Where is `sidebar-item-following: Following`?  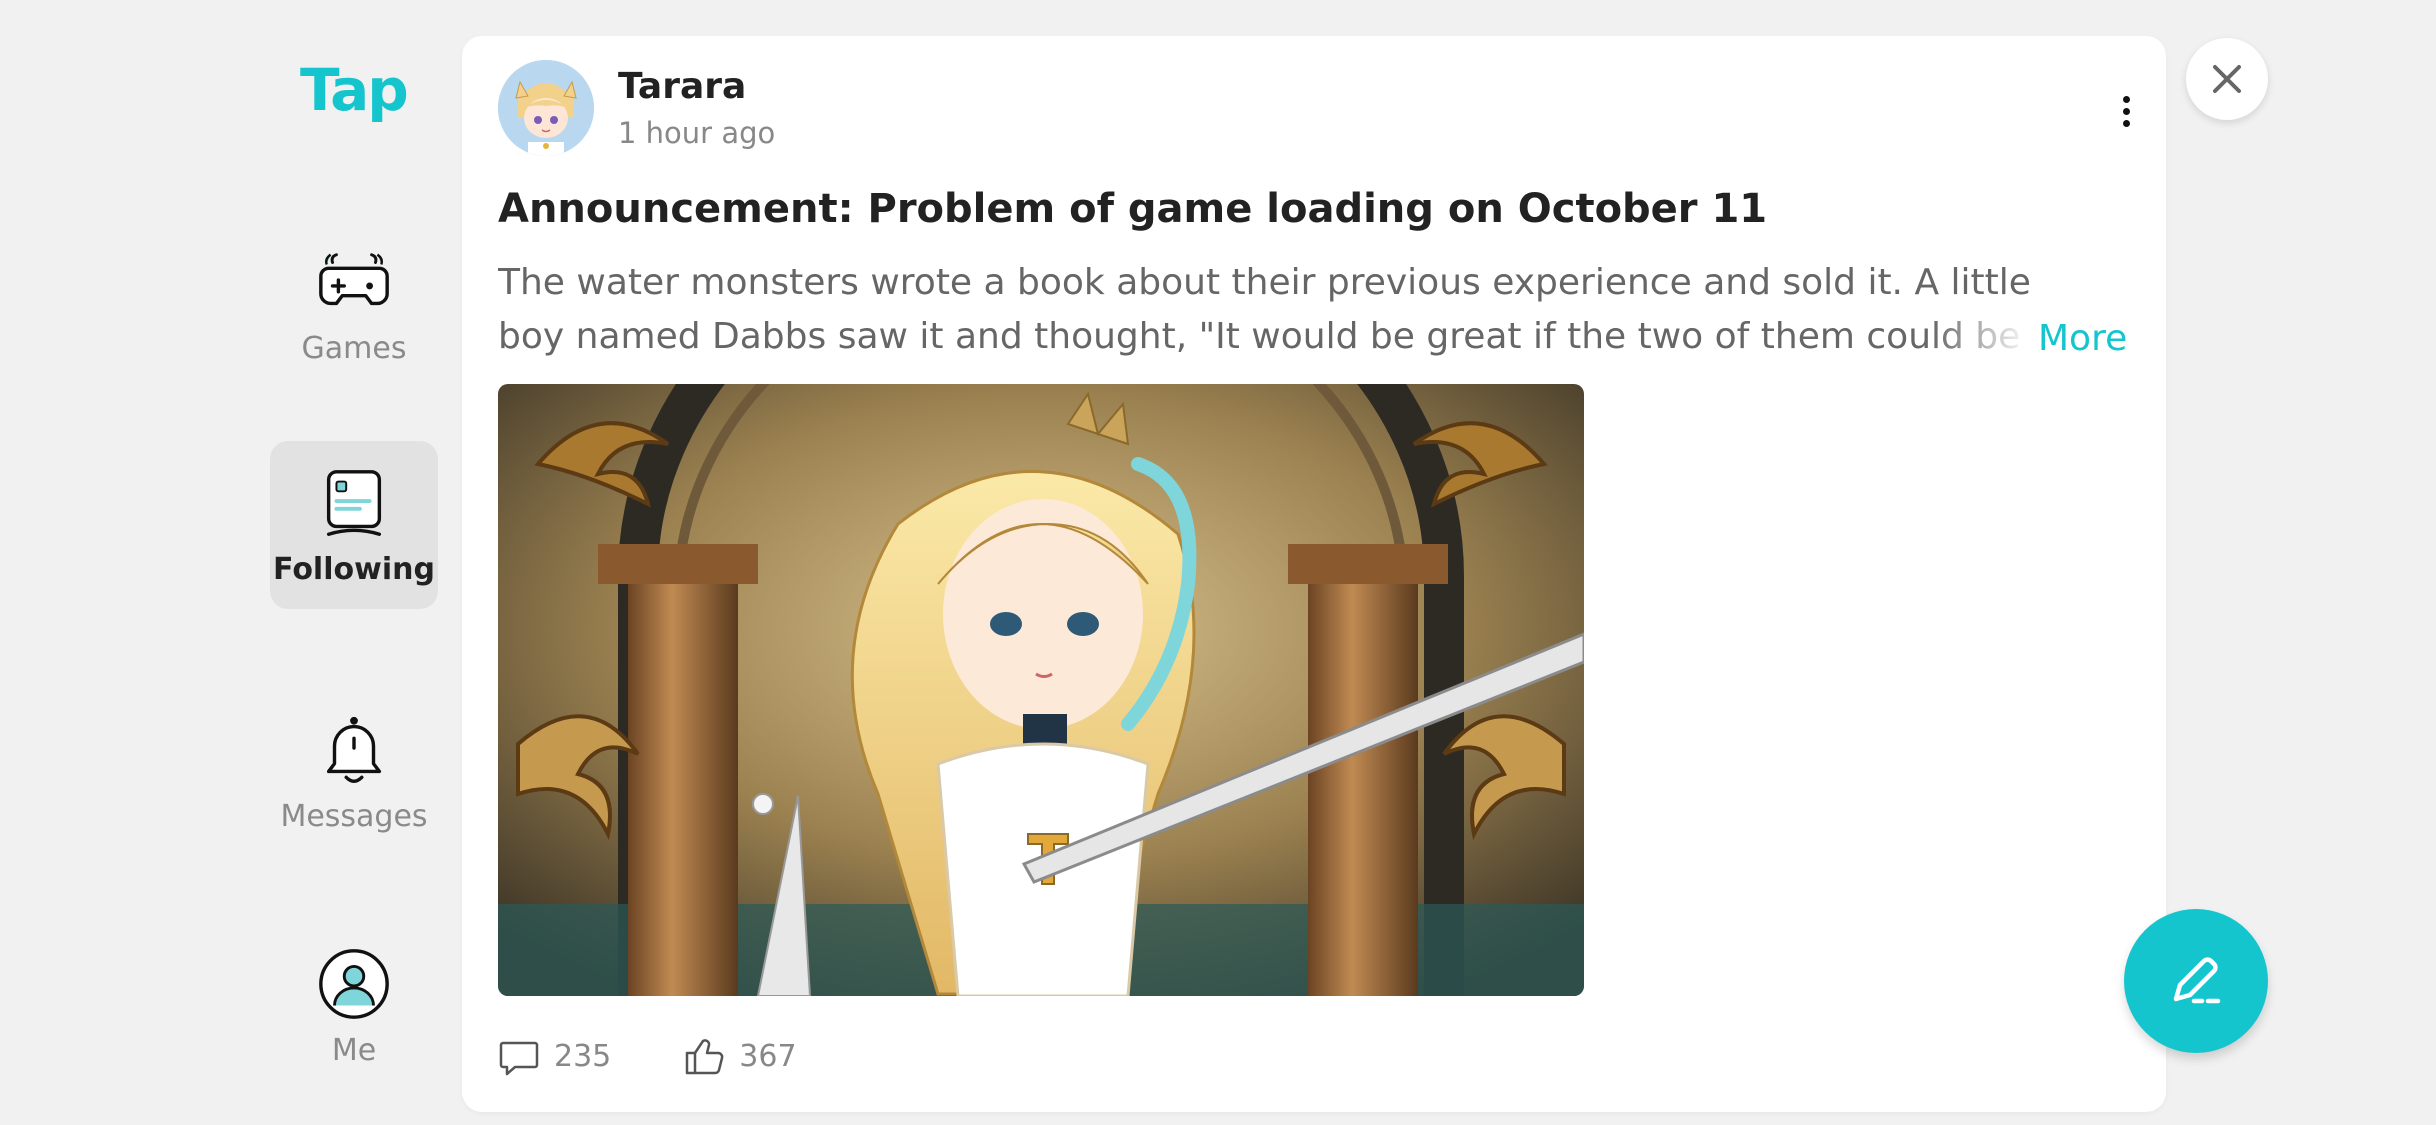 sidebar-item-following: Following is located at coordinates (354, 525).